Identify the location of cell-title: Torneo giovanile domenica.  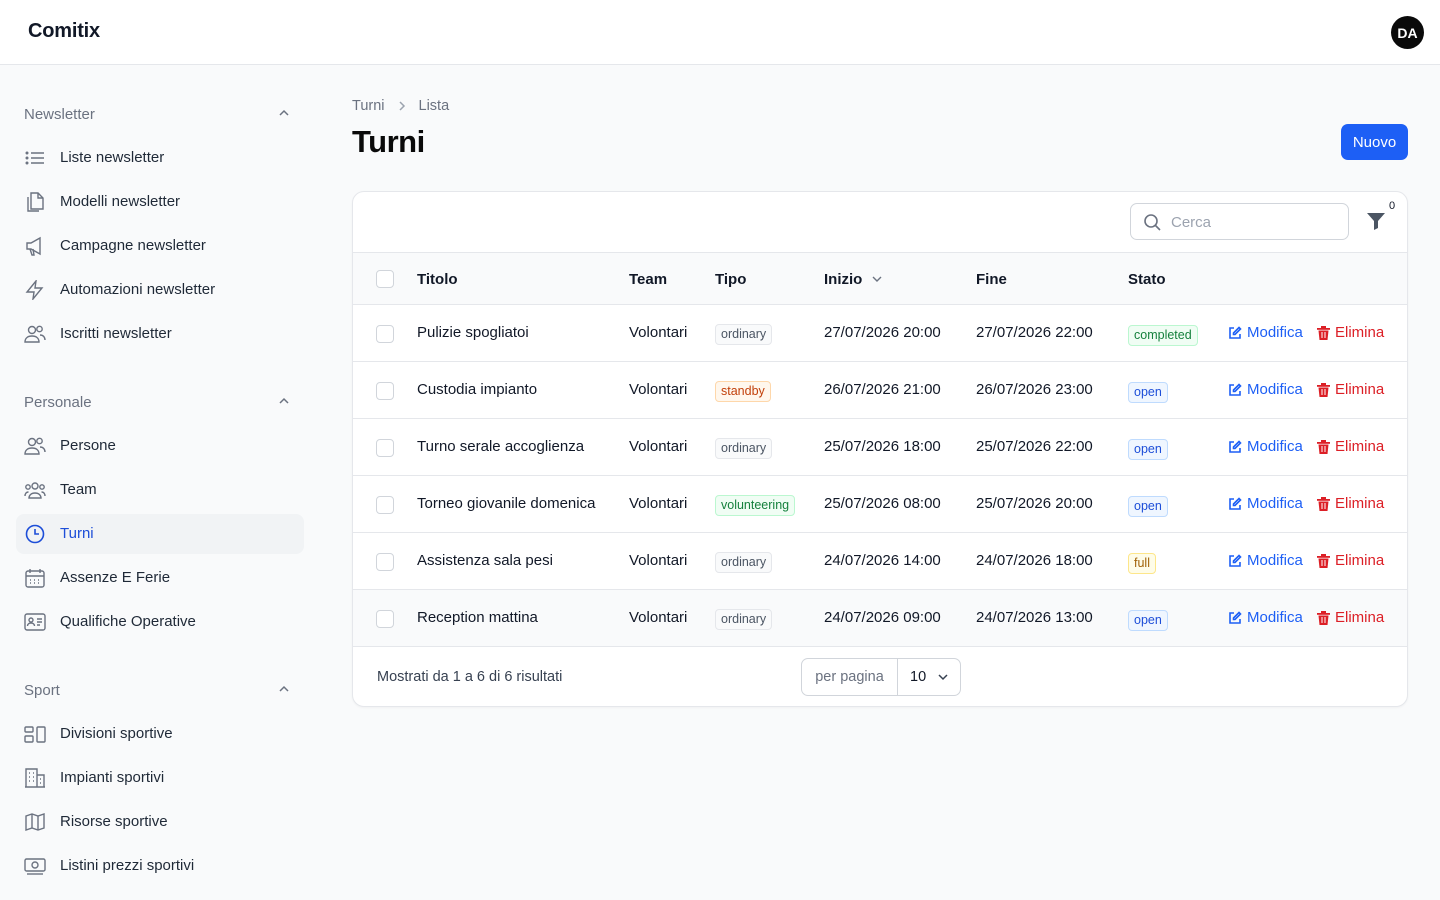
(506, 503).